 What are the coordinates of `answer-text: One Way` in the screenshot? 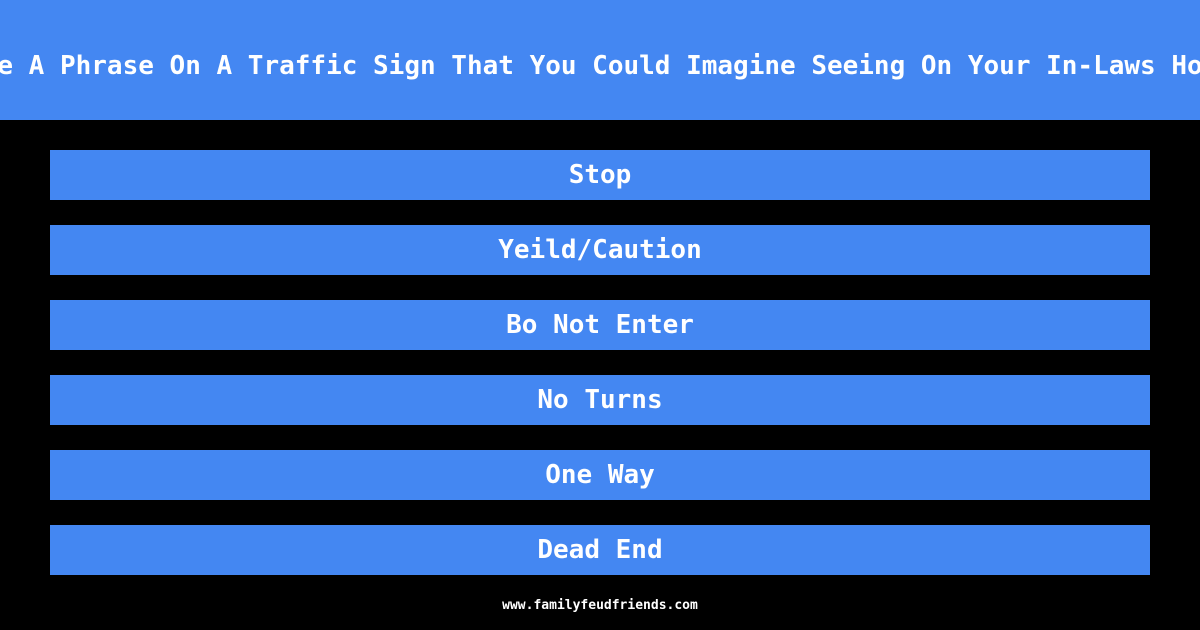 It's located at (600, 475).